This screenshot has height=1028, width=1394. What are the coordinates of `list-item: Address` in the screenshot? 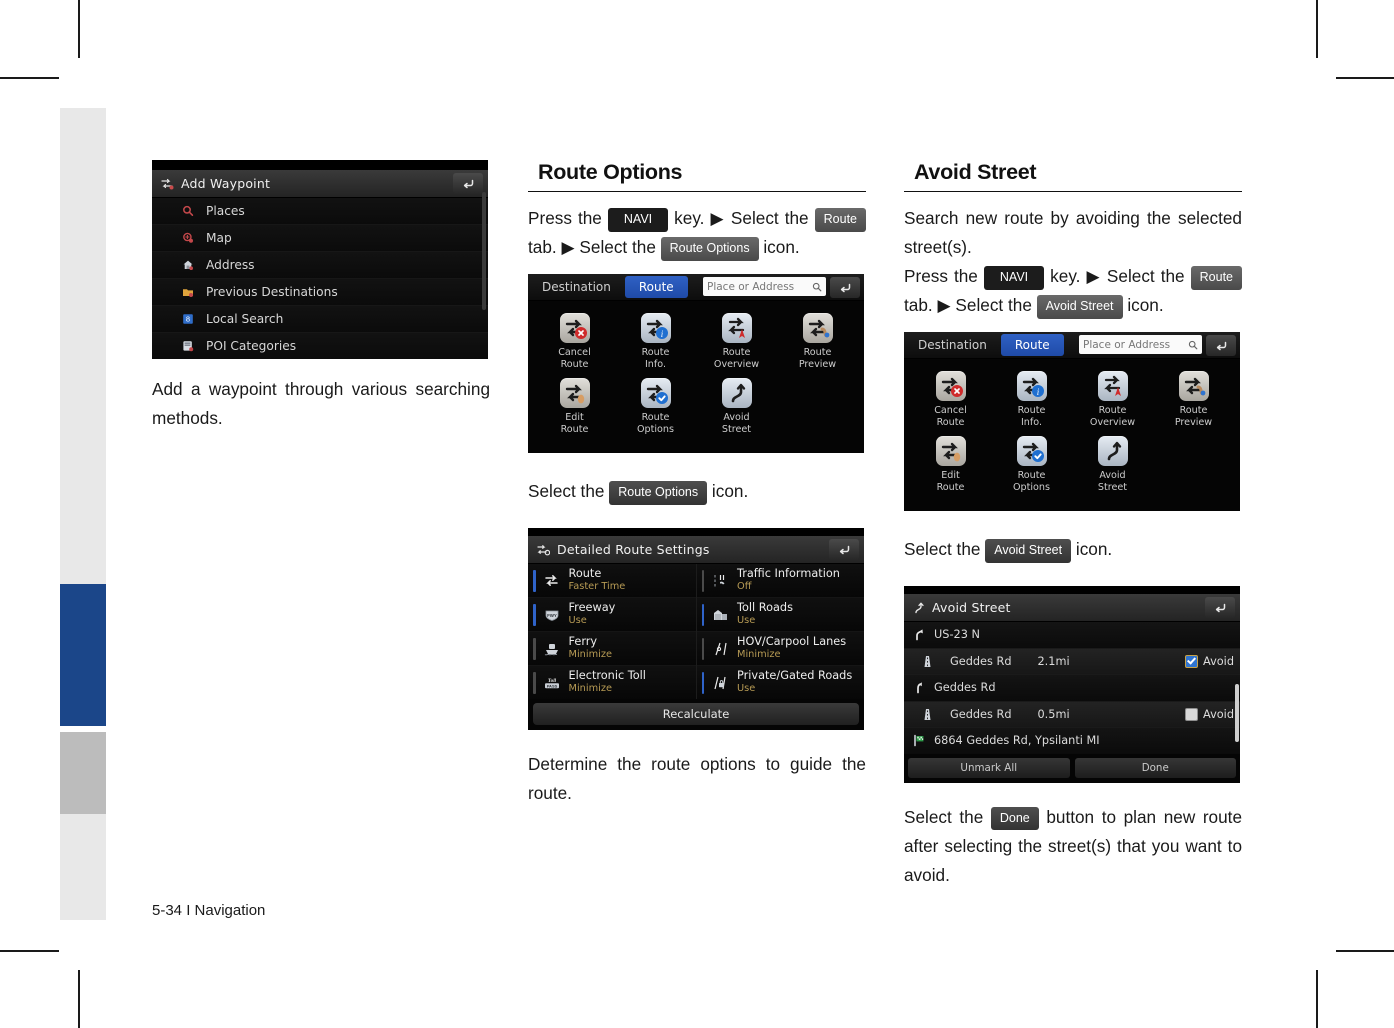 It's located at (320, 265).